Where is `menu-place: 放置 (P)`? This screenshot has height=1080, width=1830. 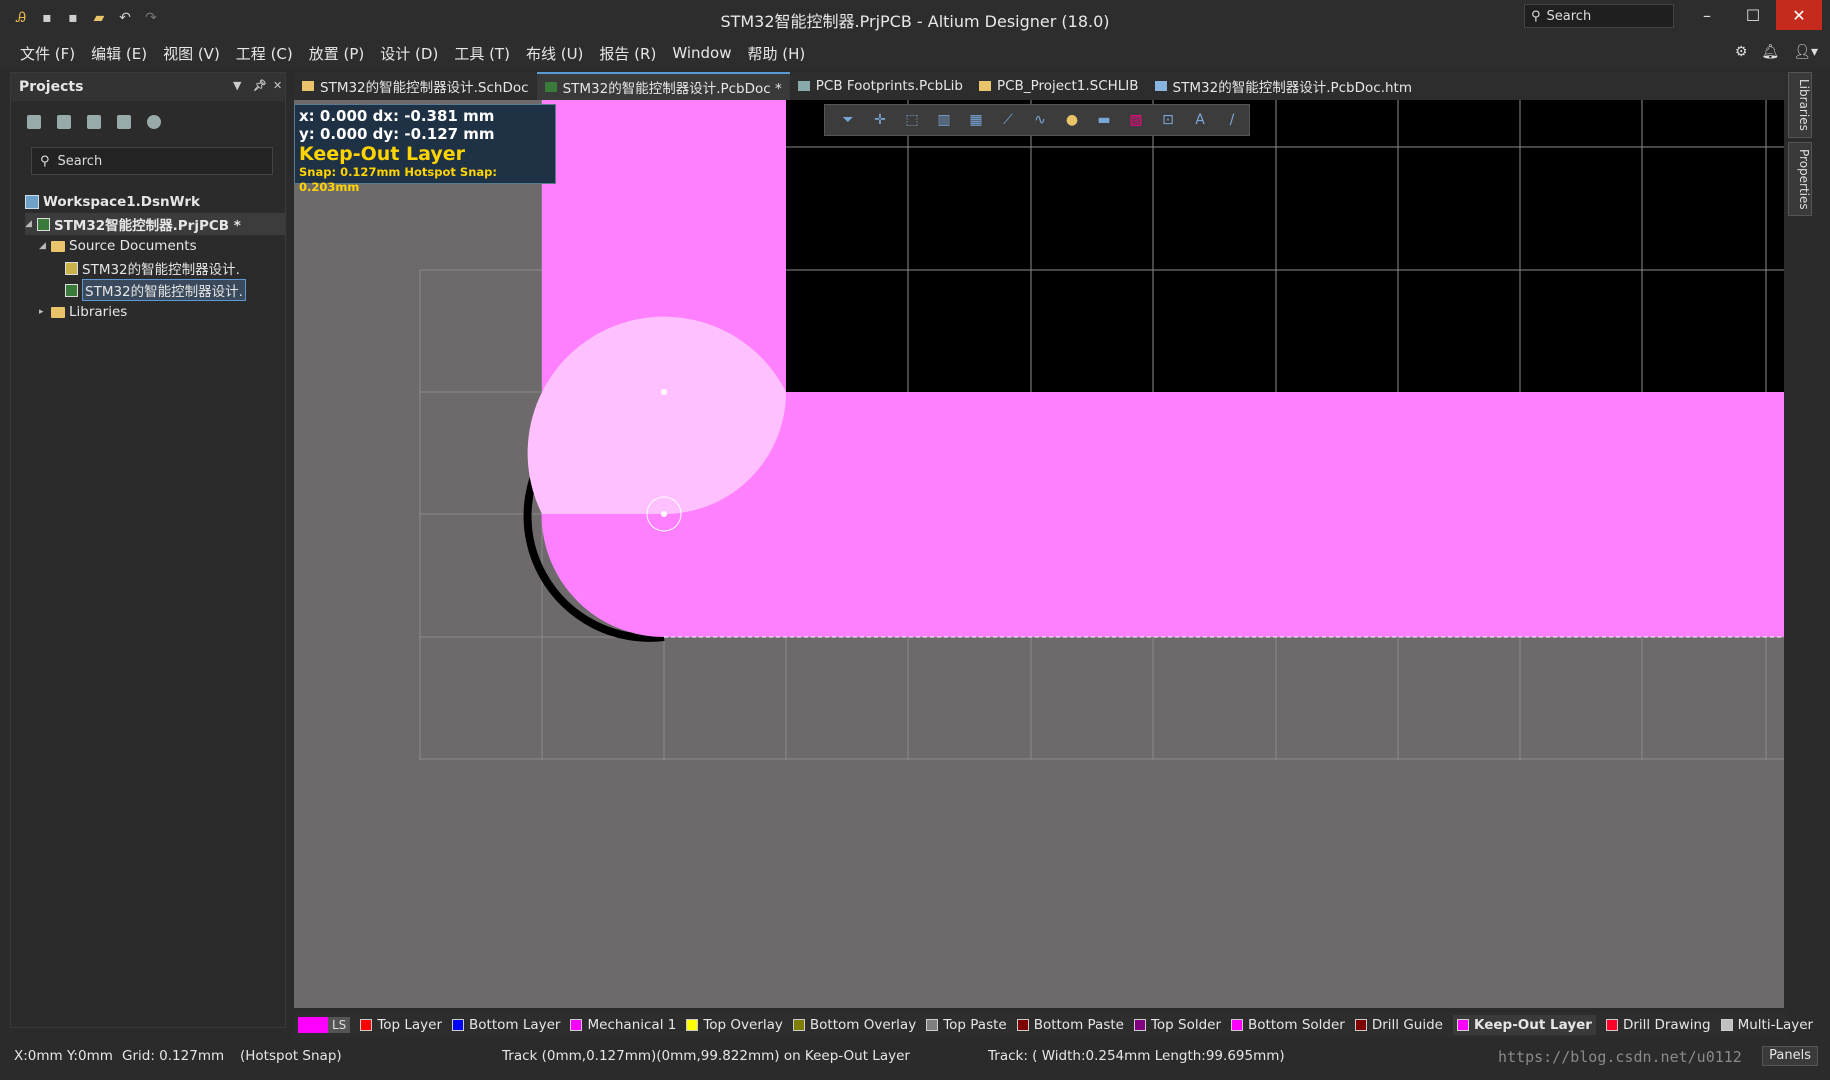 menu-place: 放置 (P) is located at coordinates (337, 53).